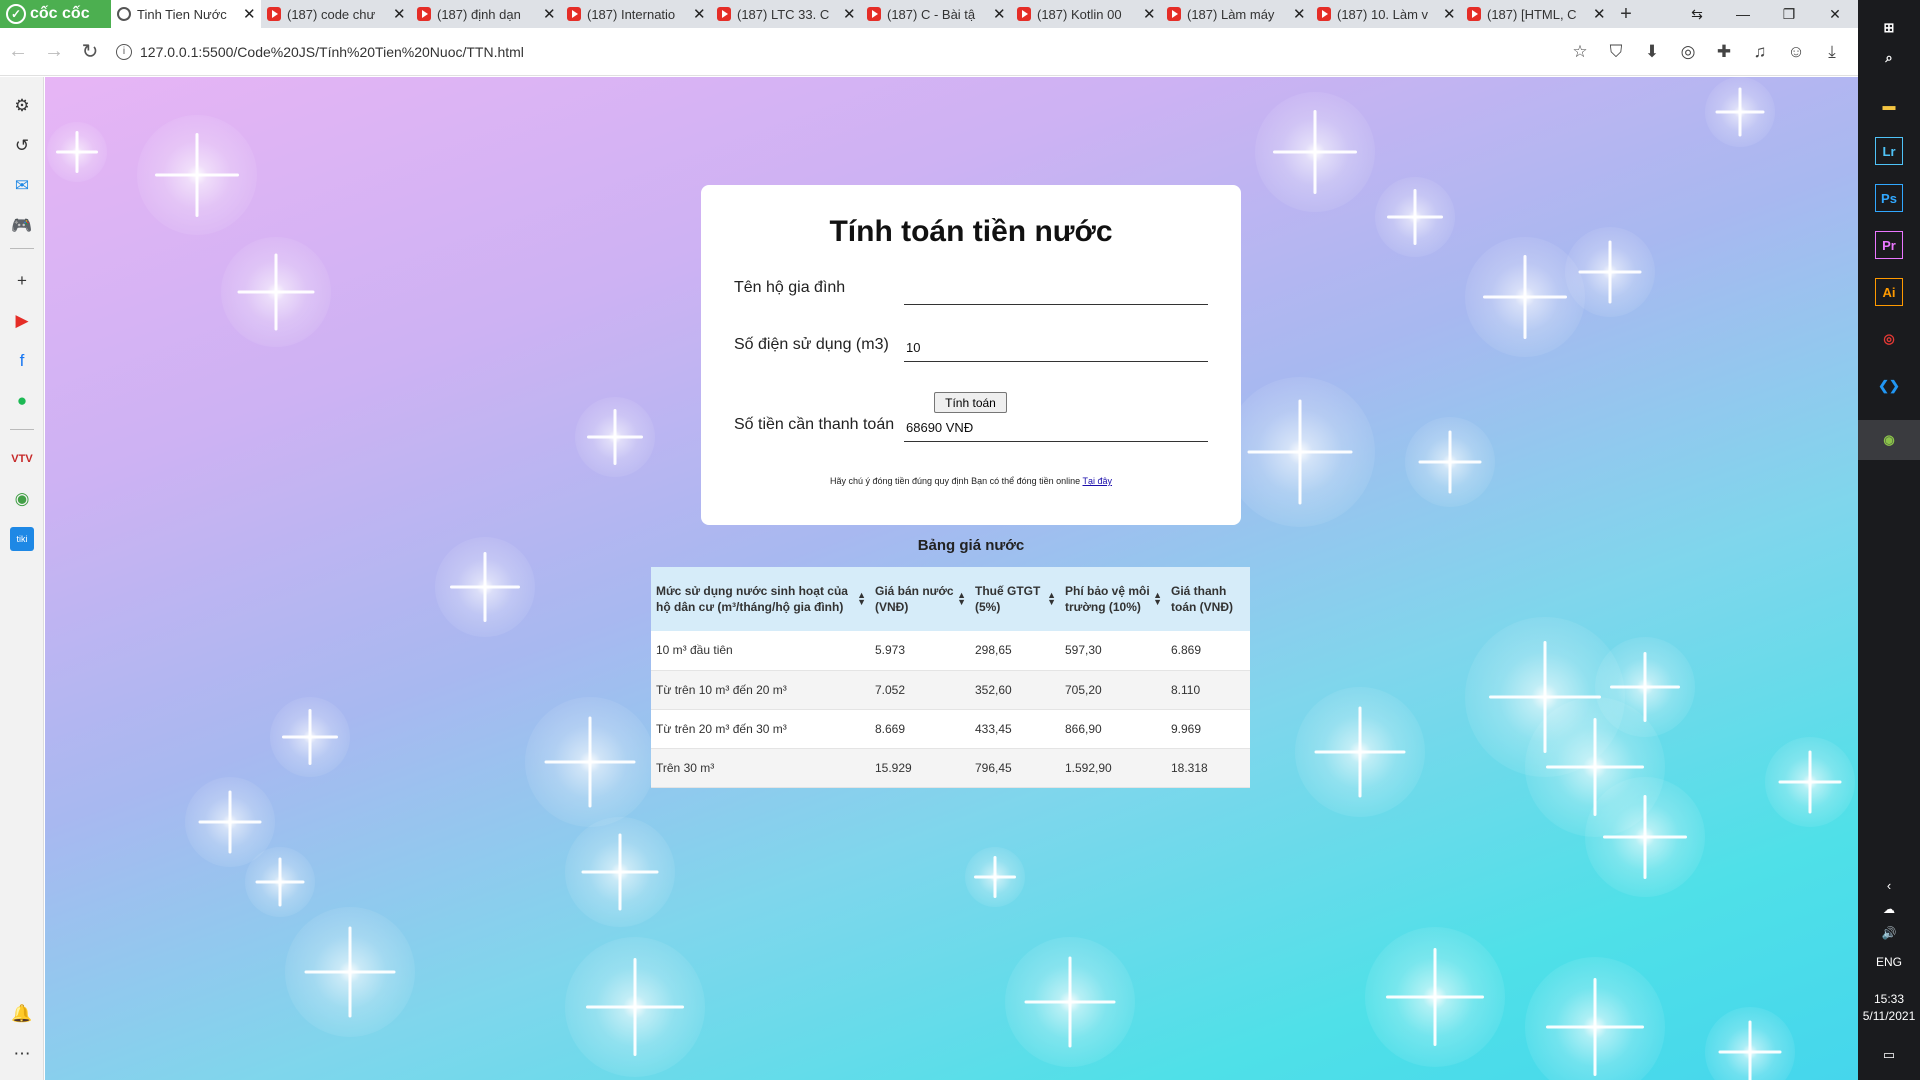 The height and width of the screenshot is (1080, 1920). Describe the element at coordinates (1835, 14) in the screenshot. I see `close-window-icon: ✕` at that location.